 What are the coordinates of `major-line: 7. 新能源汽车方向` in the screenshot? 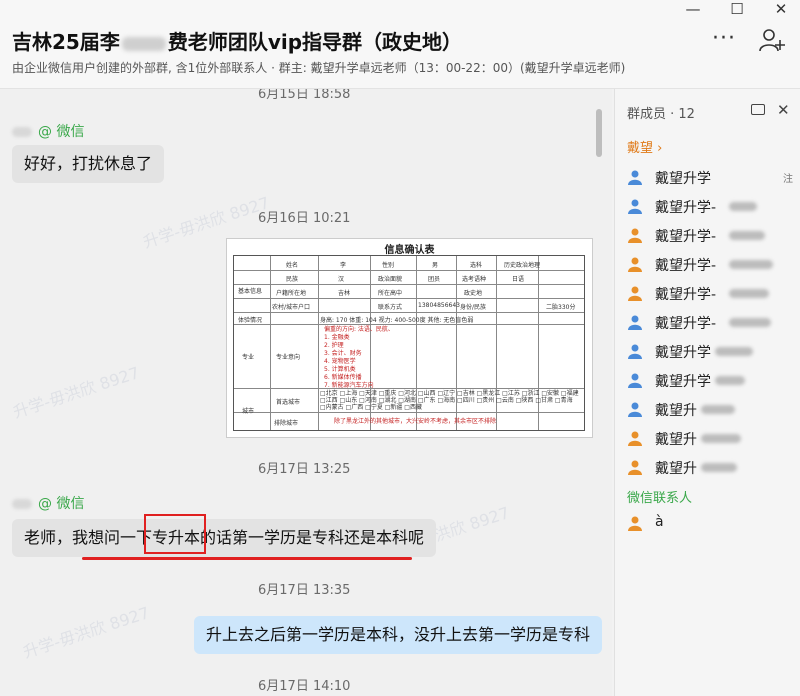 It's located at (349, 385).